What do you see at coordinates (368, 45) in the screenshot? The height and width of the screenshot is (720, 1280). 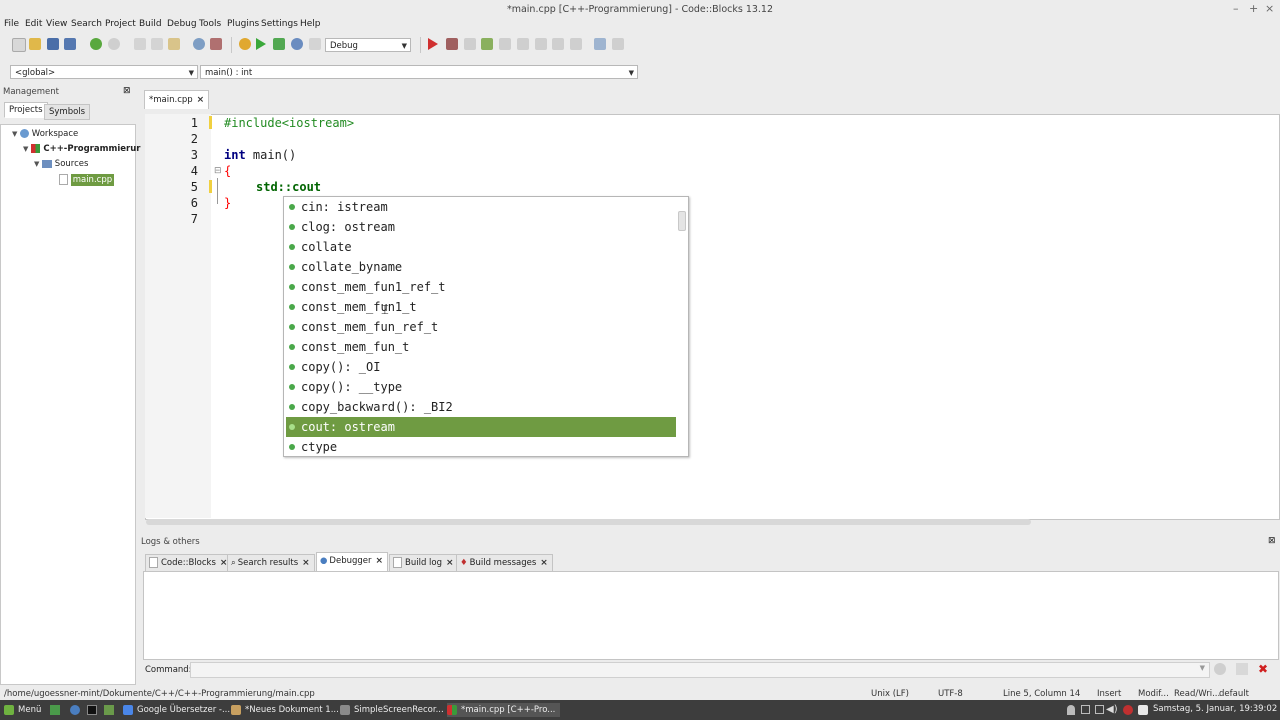 I see `build-target-select: Debug ▼` at bounding box center [368, 45].